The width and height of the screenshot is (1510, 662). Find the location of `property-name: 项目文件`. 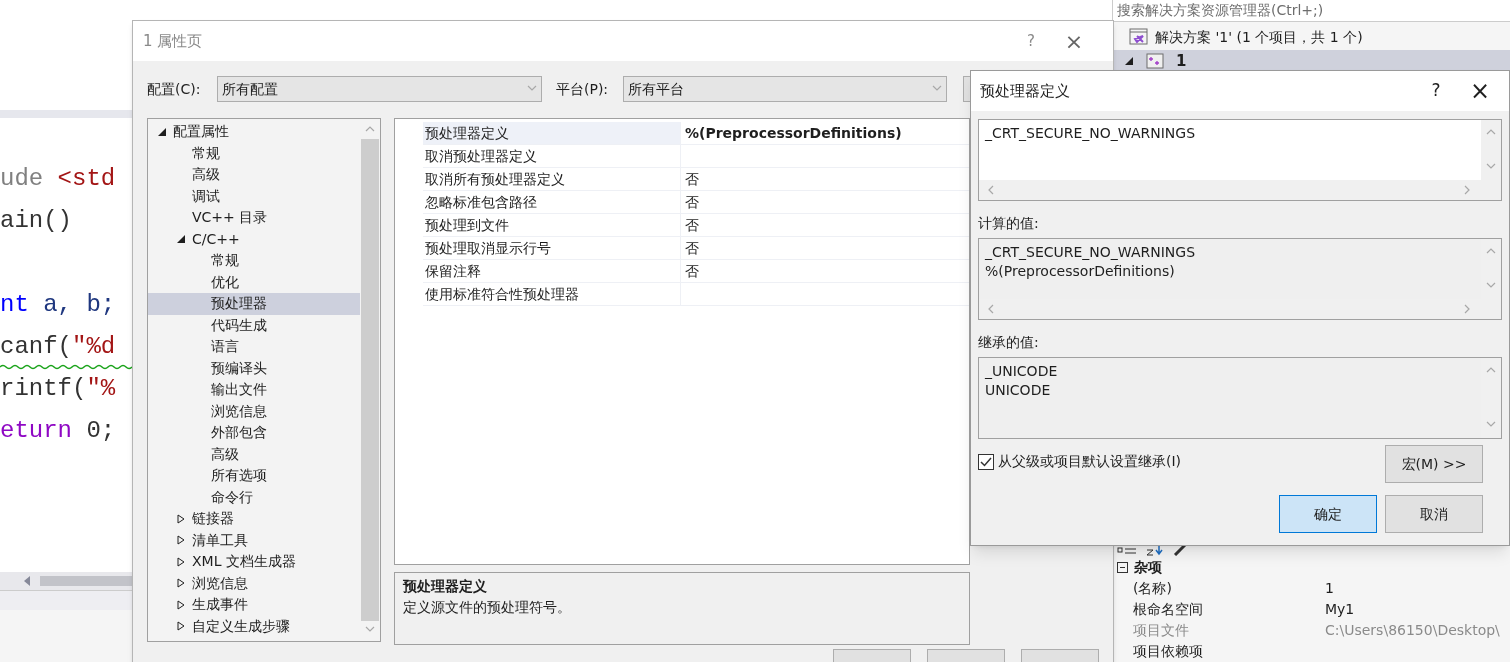

property-name: 项目文件 is located at coordinates (1161, 630).